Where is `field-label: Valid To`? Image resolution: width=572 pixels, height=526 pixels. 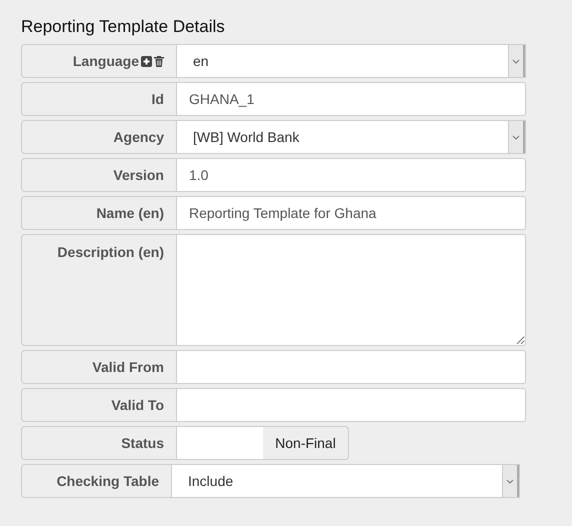 field-label: Valid To is located at coordinates (137, 405).